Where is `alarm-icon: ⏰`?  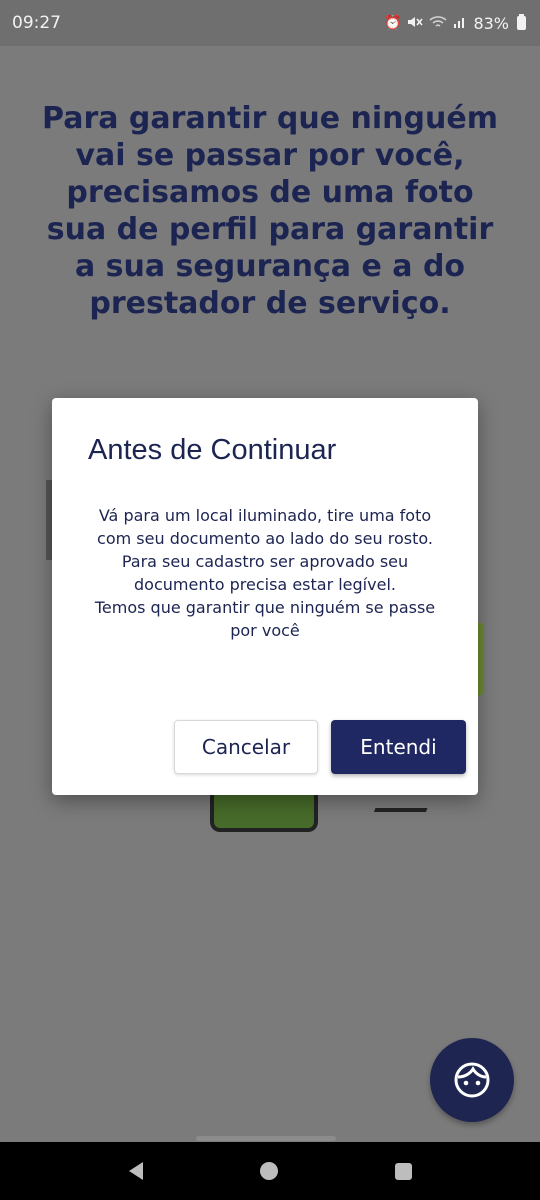 alarm-icon: ⏰ is located at coordinates (393, 23).